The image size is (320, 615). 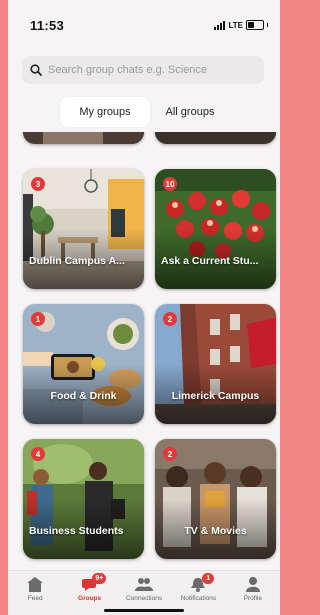 What do you see at coordinates (208, 578) in the screenshot?
I see `notifications-unread-badge: 1` at bounding box center [208, 578].